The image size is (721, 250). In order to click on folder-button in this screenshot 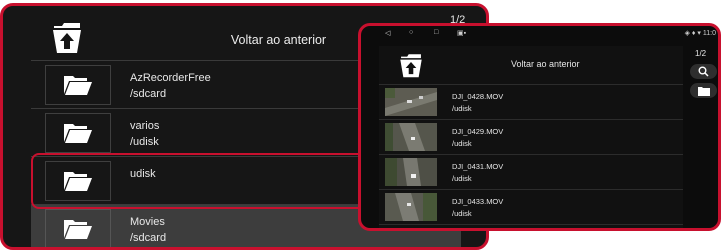, I will do `click(703, 90)`.